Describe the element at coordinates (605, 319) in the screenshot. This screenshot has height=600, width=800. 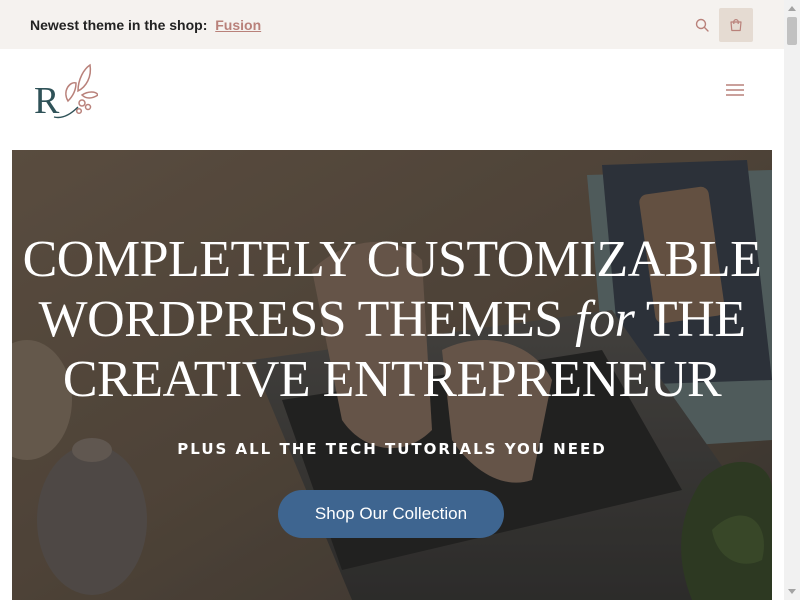
I see `hero-title-line2b: for` at that location.